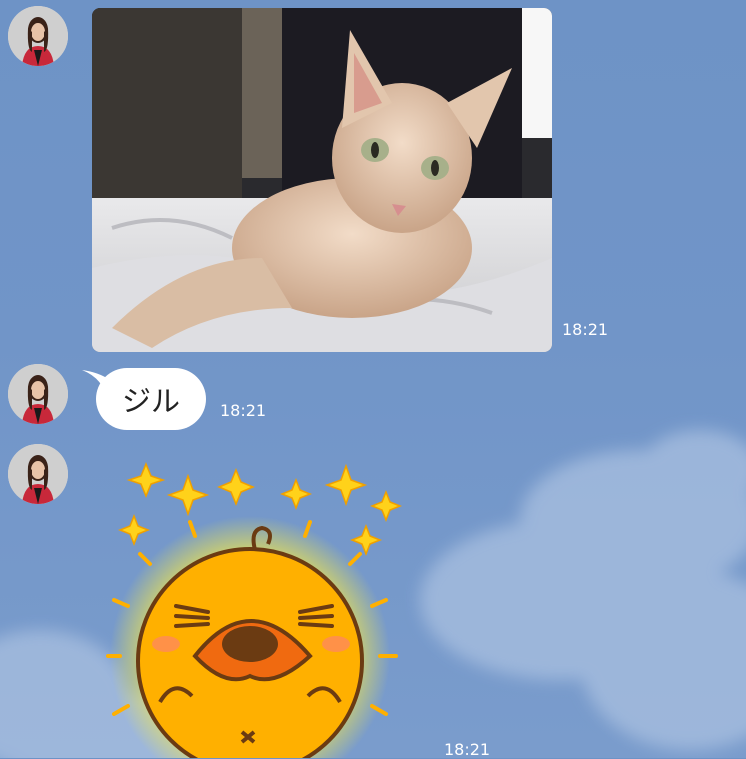 The height and width of the screenshot is (759, 746). I want to click on message-bubble: ジル, so click(151, 399).